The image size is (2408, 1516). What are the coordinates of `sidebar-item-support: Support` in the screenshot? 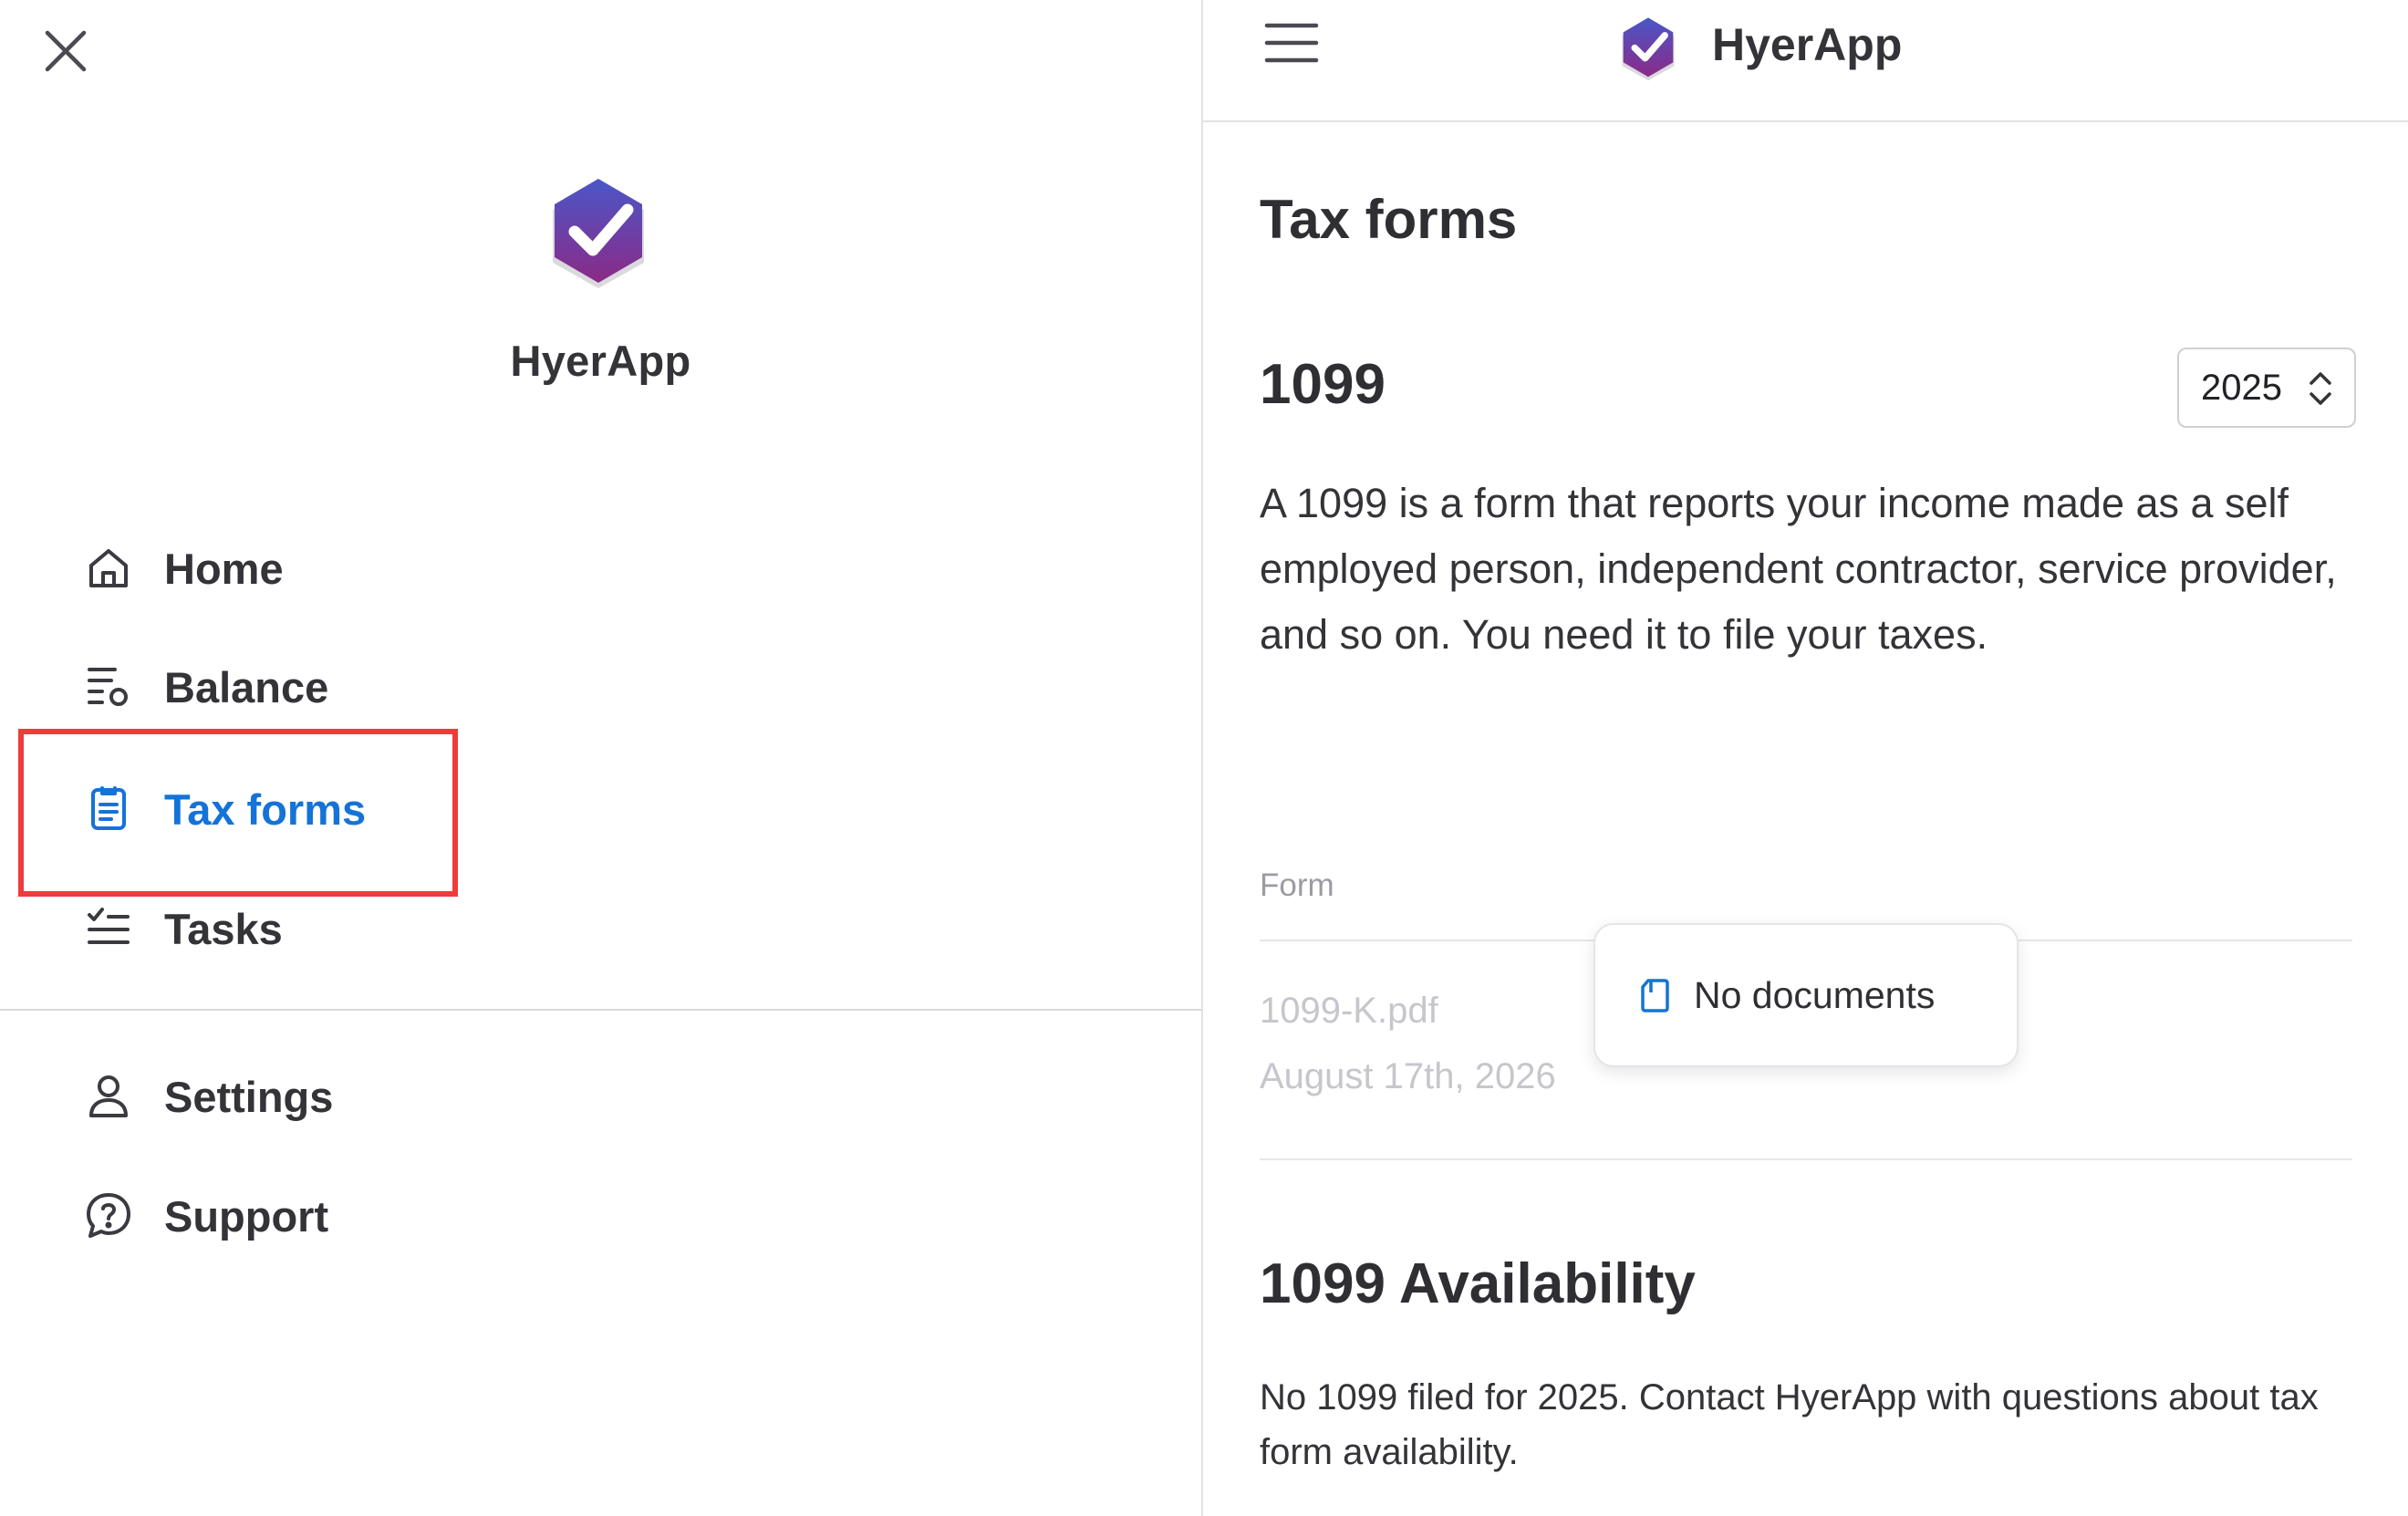 It's located at (203, 1216).